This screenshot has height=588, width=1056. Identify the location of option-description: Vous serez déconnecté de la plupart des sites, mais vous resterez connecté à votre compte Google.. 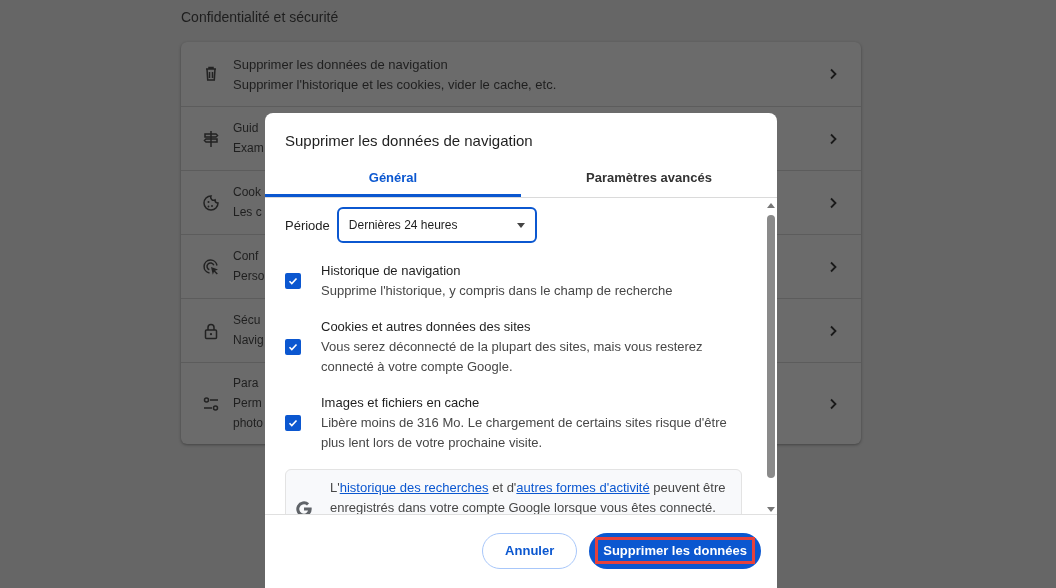
(512, 357).